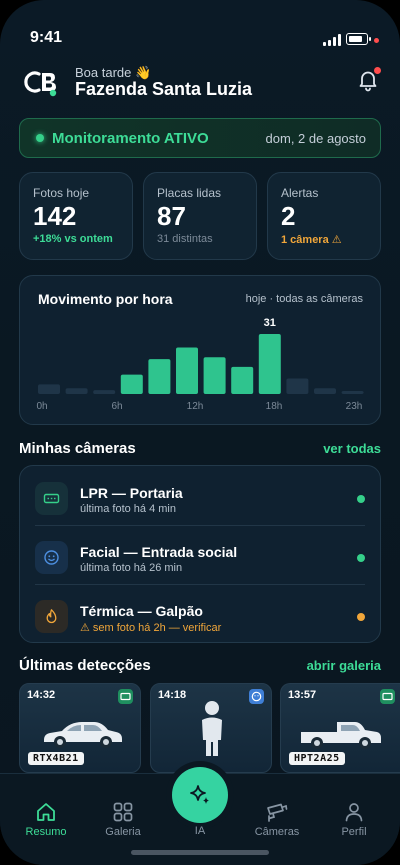 The width and height of the screenshot is (400, 865). What do you see at coordinates (189, 193) in the screenshot?
I see `stat-label: Placas lidas` at bounding box center [189, 193].